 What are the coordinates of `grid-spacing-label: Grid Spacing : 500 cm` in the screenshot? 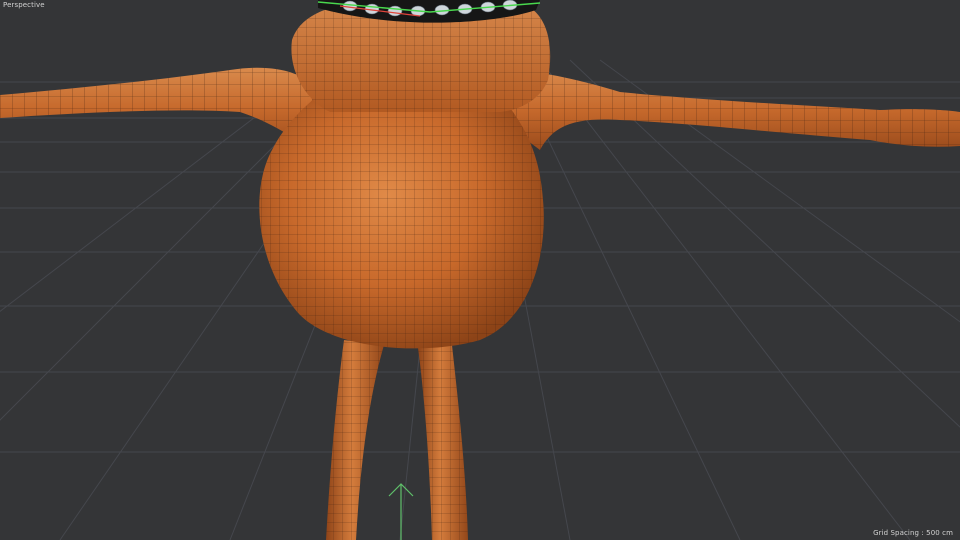 It's located at (913, 533).